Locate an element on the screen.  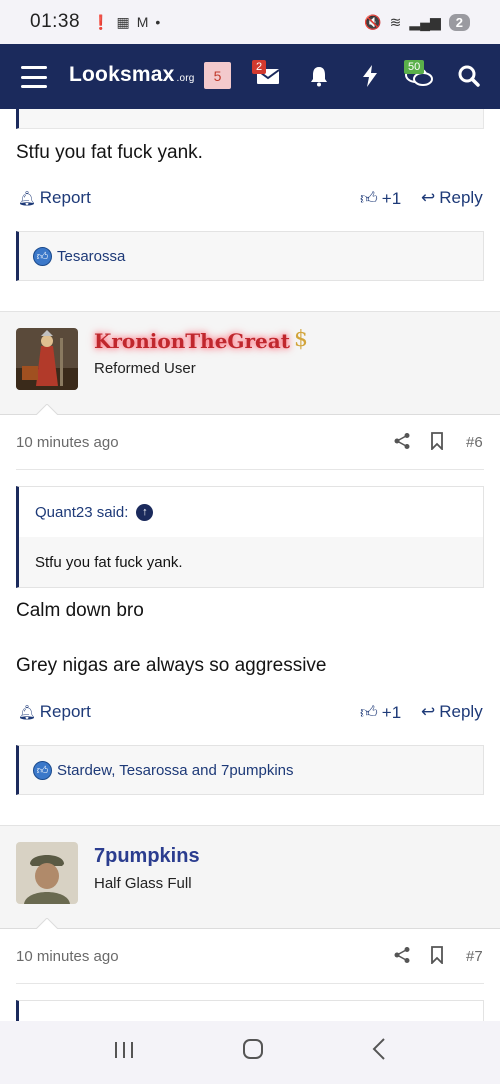
alert-icon: ❗ is located at coordinates (101, 21).